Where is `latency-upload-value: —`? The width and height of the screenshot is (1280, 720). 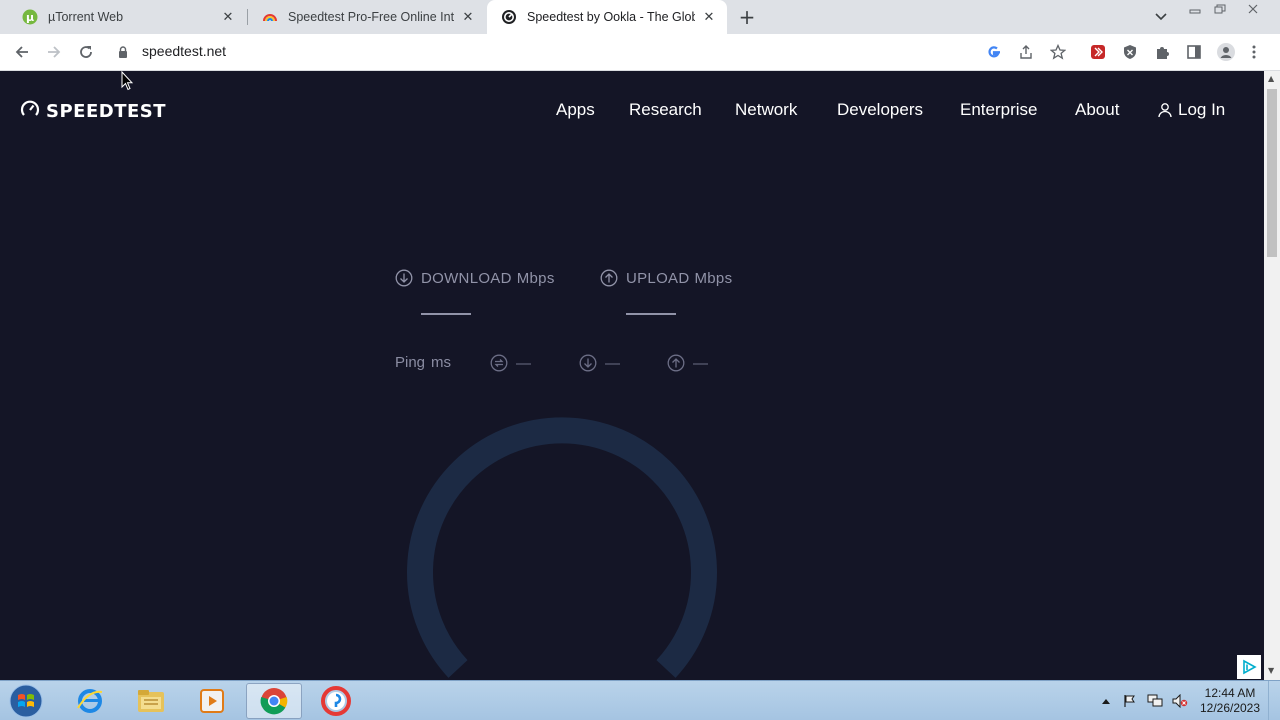 latency-upload-value: — is located at coordinates (700, 363).